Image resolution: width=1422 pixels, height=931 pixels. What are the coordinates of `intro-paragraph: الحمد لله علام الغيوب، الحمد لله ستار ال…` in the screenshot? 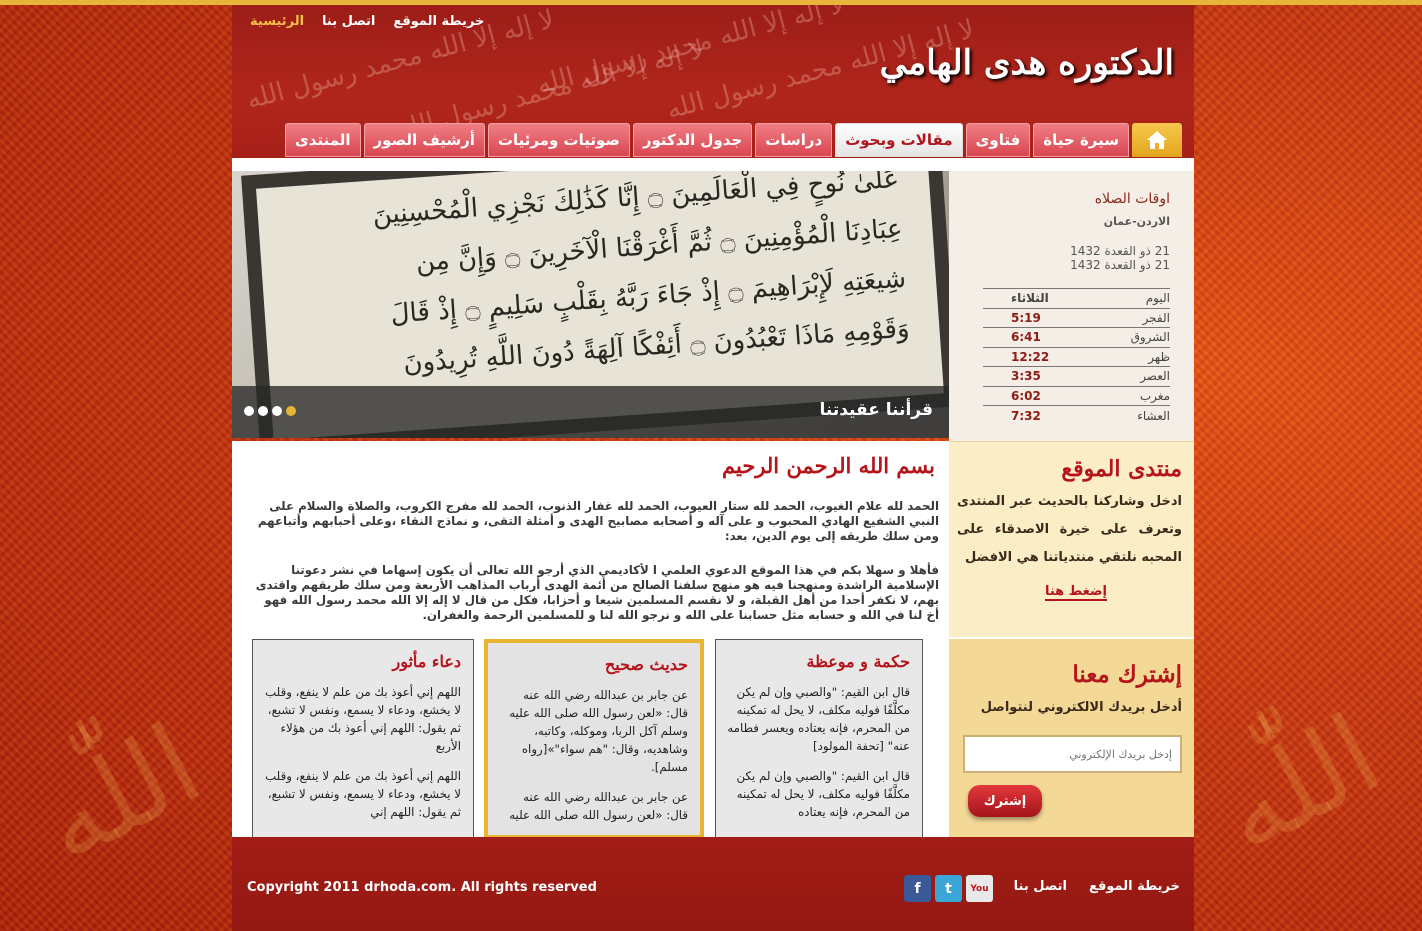 It's located at (598, 521).